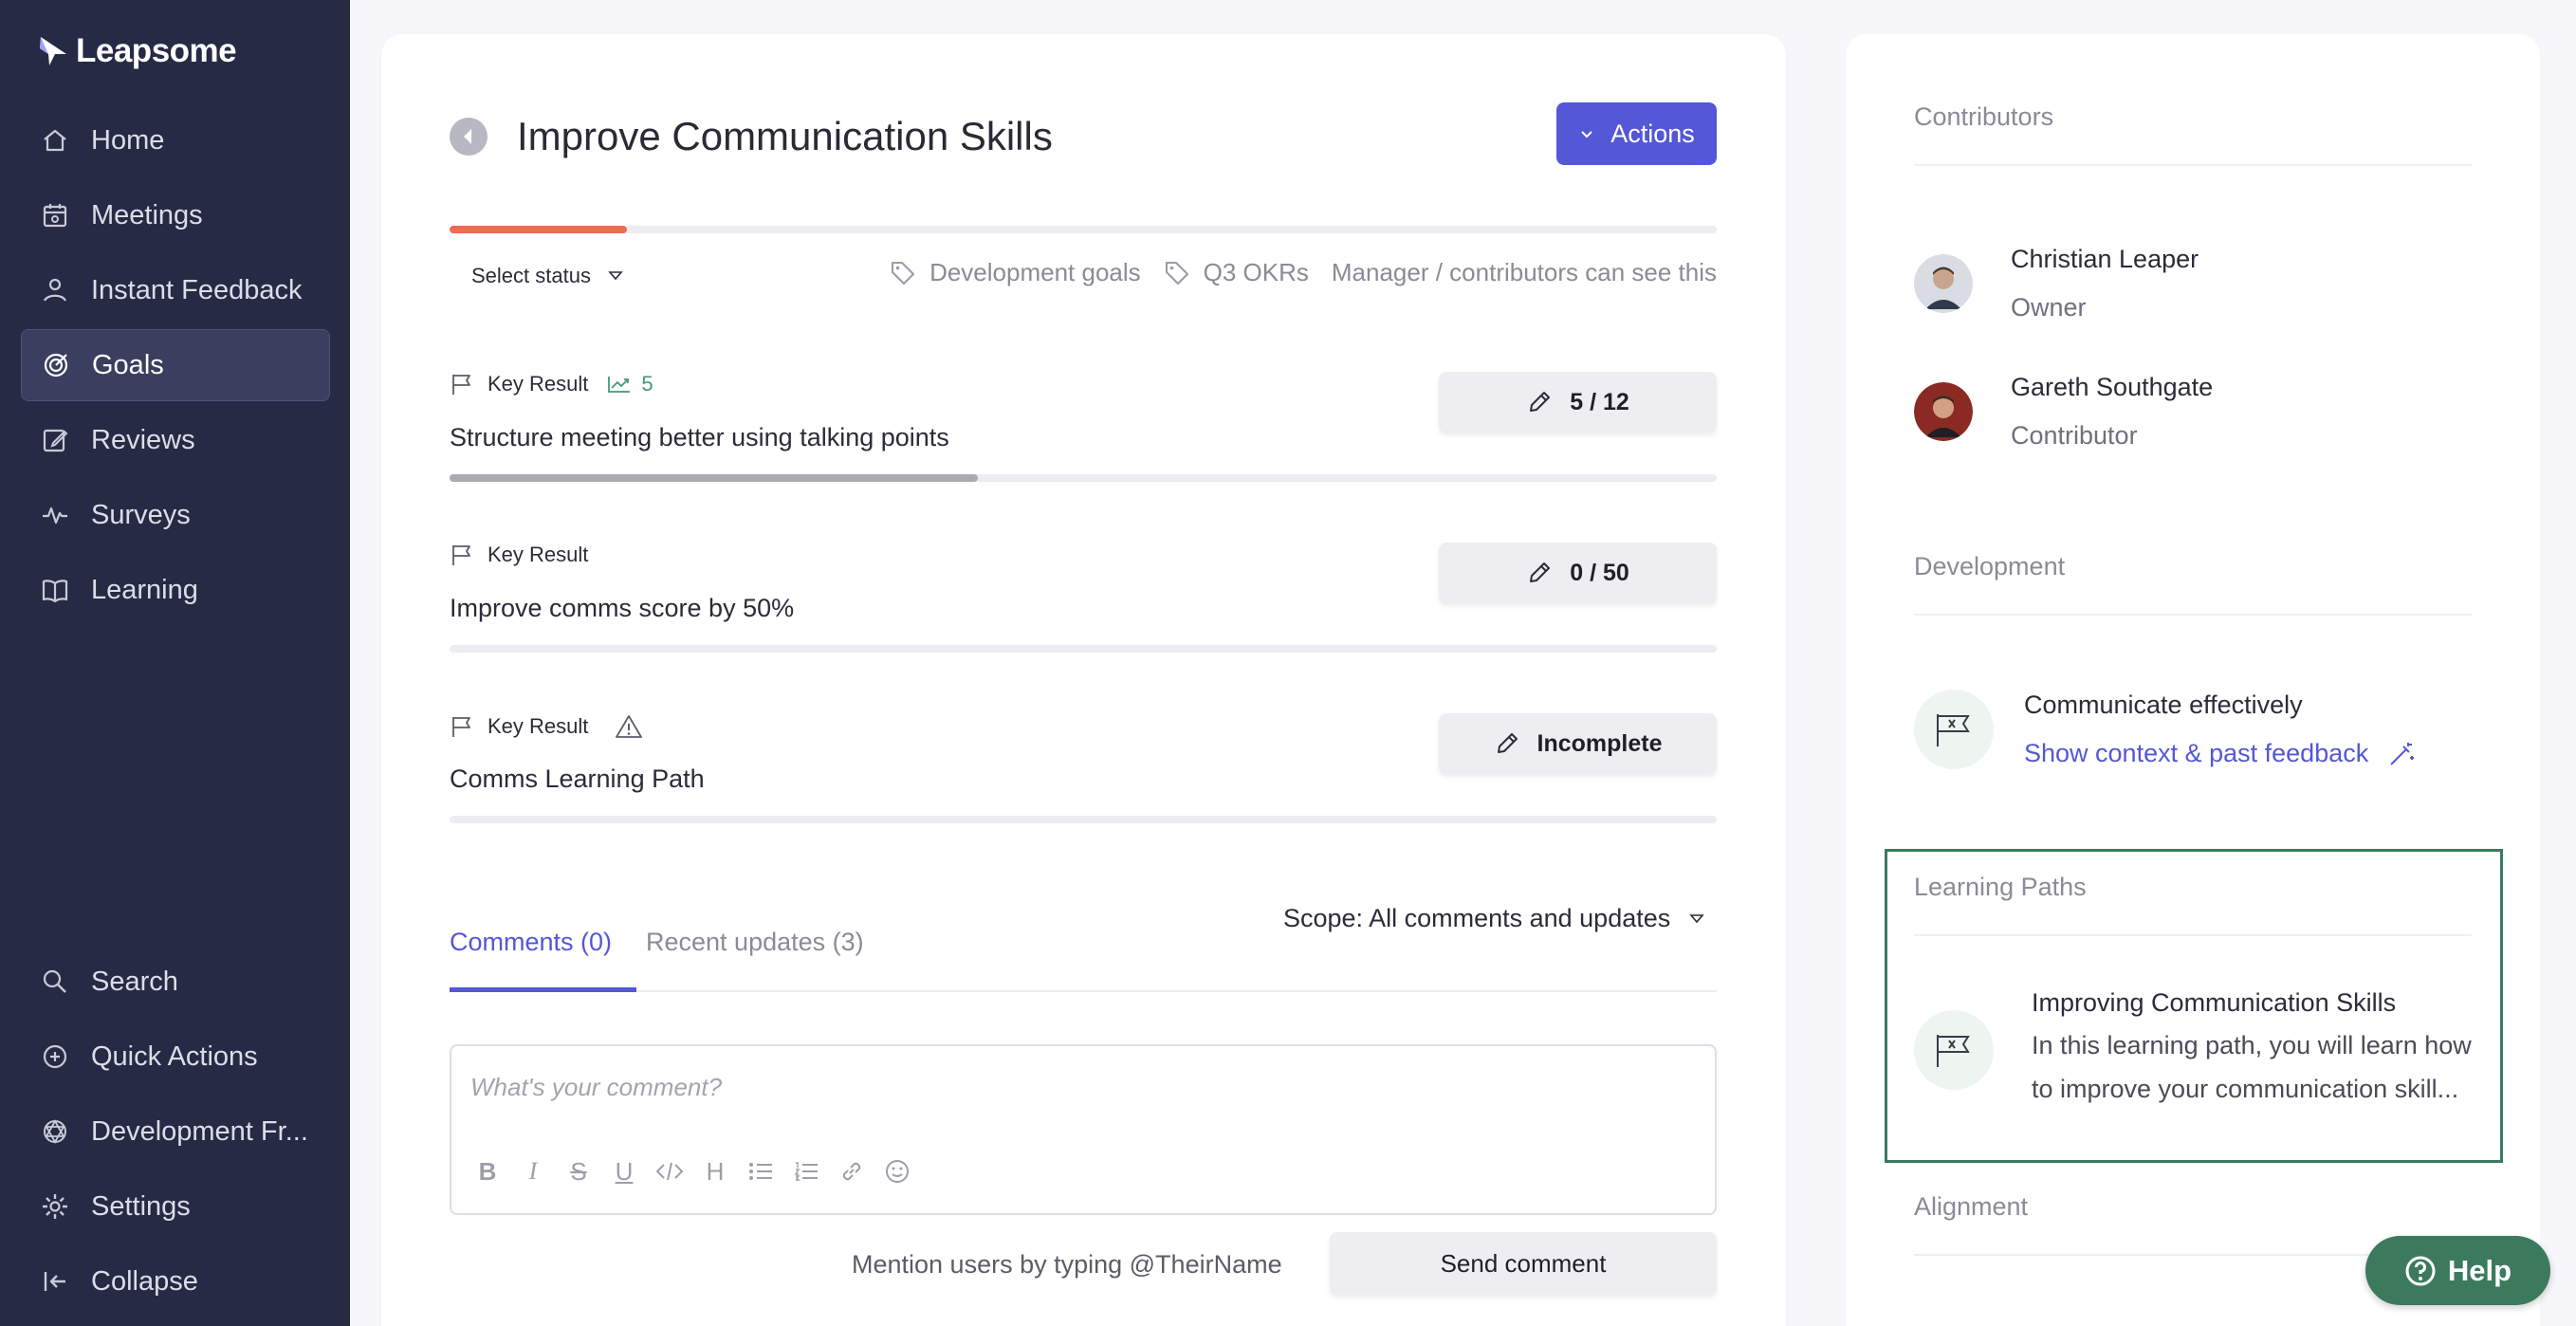 The image size is (2576, 1326). I want to click on contributor-info: Christian Leaper Owner, so click(2105, 283).